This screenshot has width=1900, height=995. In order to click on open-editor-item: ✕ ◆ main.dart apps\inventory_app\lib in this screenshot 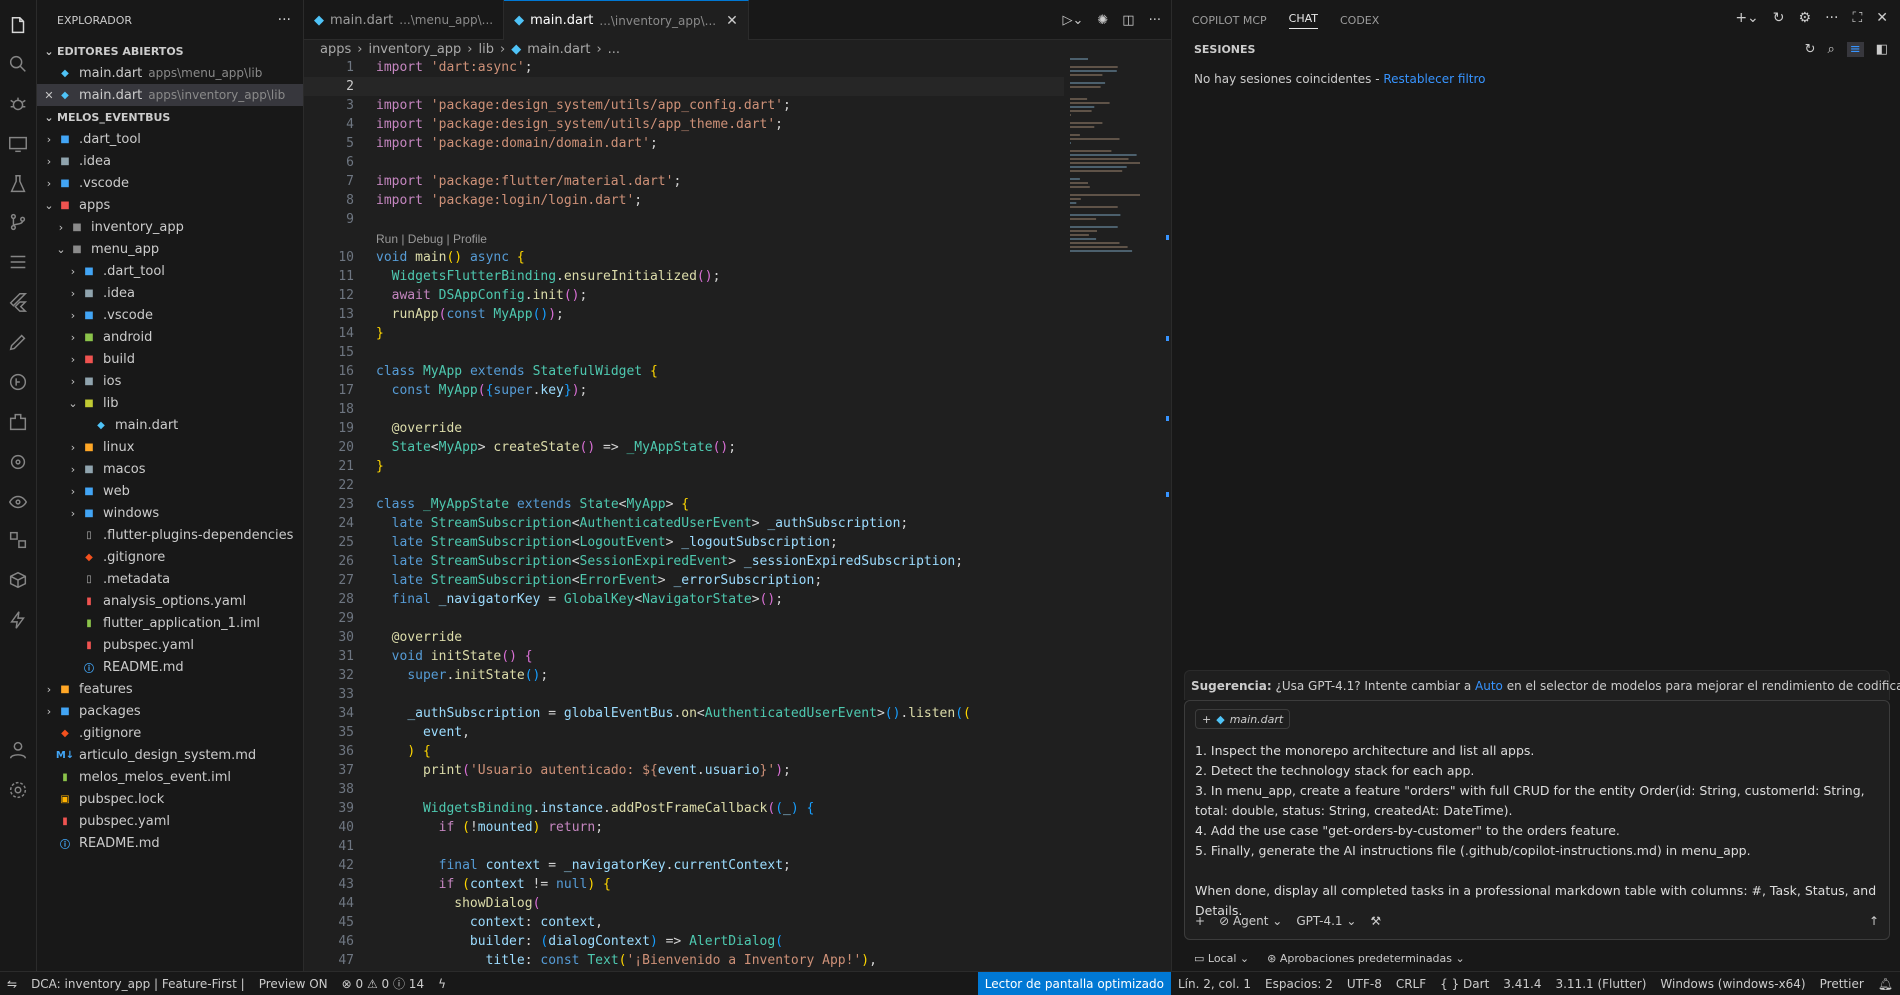, I will do `click(170, 95)`.